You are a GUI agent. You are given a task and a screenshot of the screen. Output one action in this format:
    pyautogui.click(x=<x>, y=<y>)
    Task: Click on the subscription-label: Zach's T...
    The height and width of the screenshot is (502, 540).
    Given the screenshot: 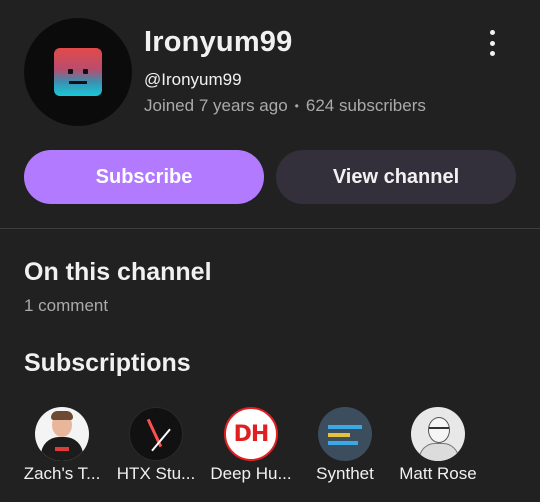 What is the action you would take?
    pyautogui.click(x=62, y=473)
    